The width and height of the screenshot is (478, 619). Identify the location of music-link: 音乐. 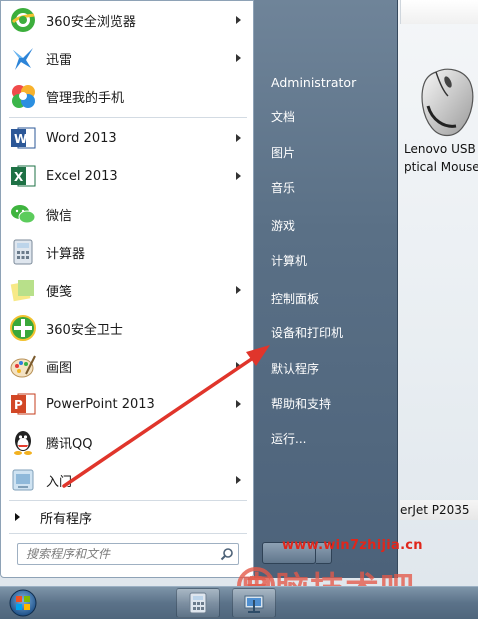
(331, 188).